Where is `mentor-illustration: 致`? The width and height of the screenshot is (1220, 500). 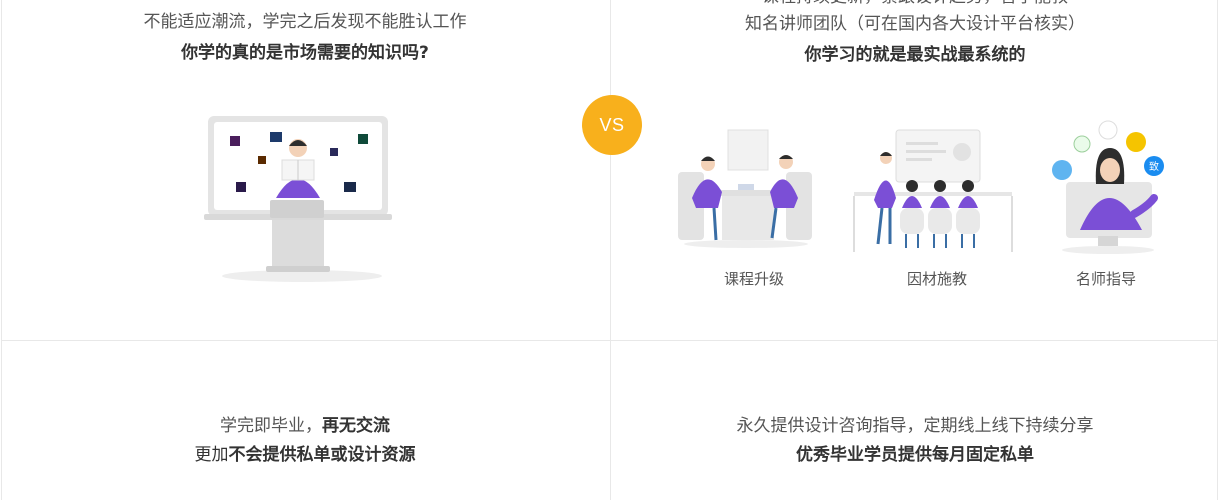
mentor-illustration: 致 is located at coordinates (1108, 187).